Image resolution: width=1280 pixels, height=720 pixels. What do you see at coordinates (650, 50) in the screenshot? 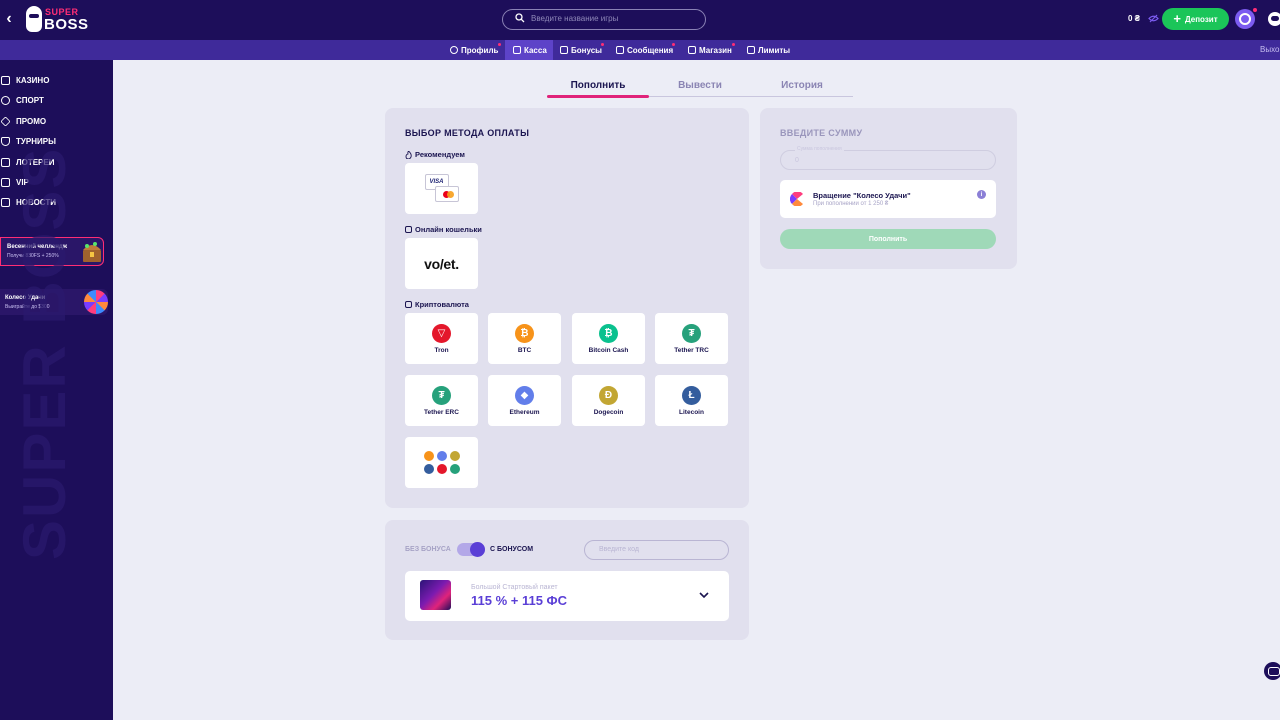
I see `nav-item-label: Сообщения` at bounding box center [650, 50].